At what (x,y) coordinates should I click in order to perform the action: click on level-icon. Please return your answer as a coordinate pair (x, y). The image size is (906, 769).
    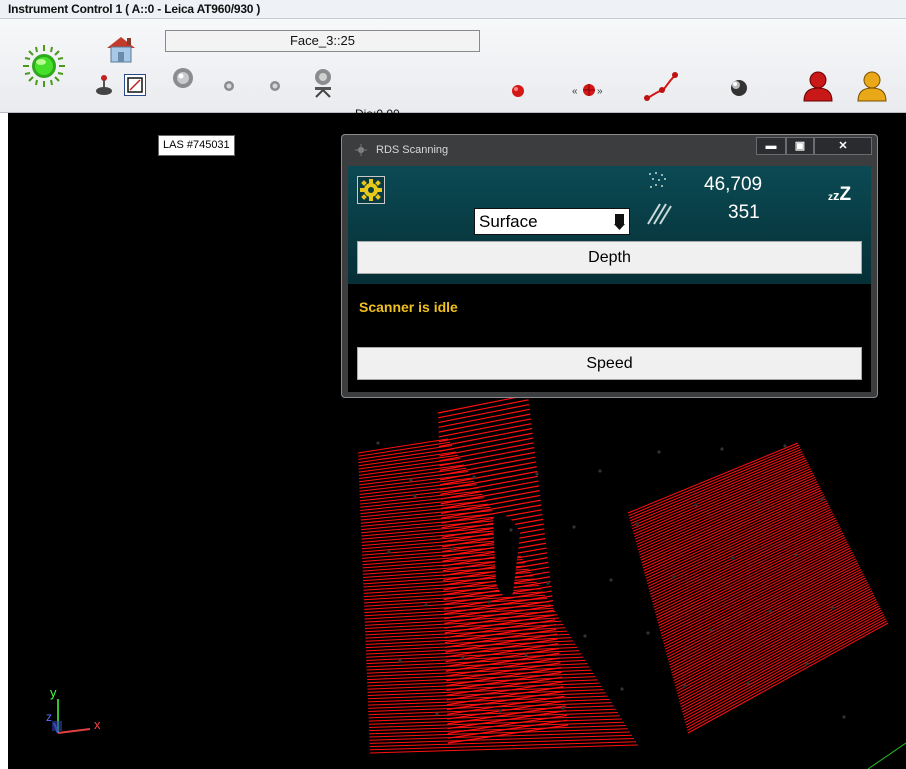
    Looking at the image, I should click on (135, 85).